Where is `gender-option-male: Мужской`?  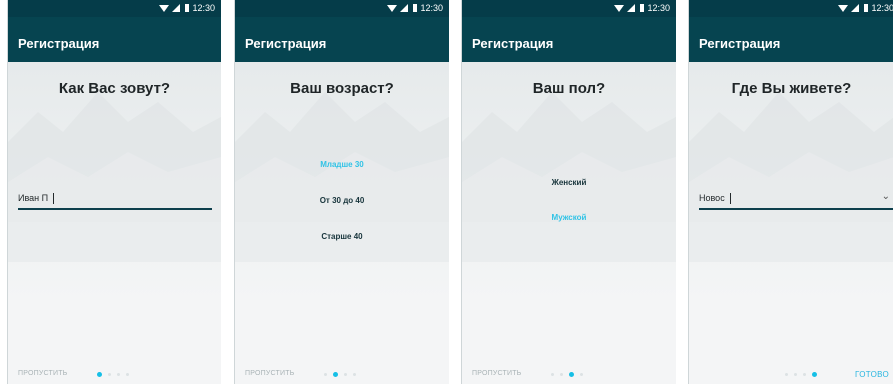
gender-option-male: Мужской is located at coordinates (569, 217).